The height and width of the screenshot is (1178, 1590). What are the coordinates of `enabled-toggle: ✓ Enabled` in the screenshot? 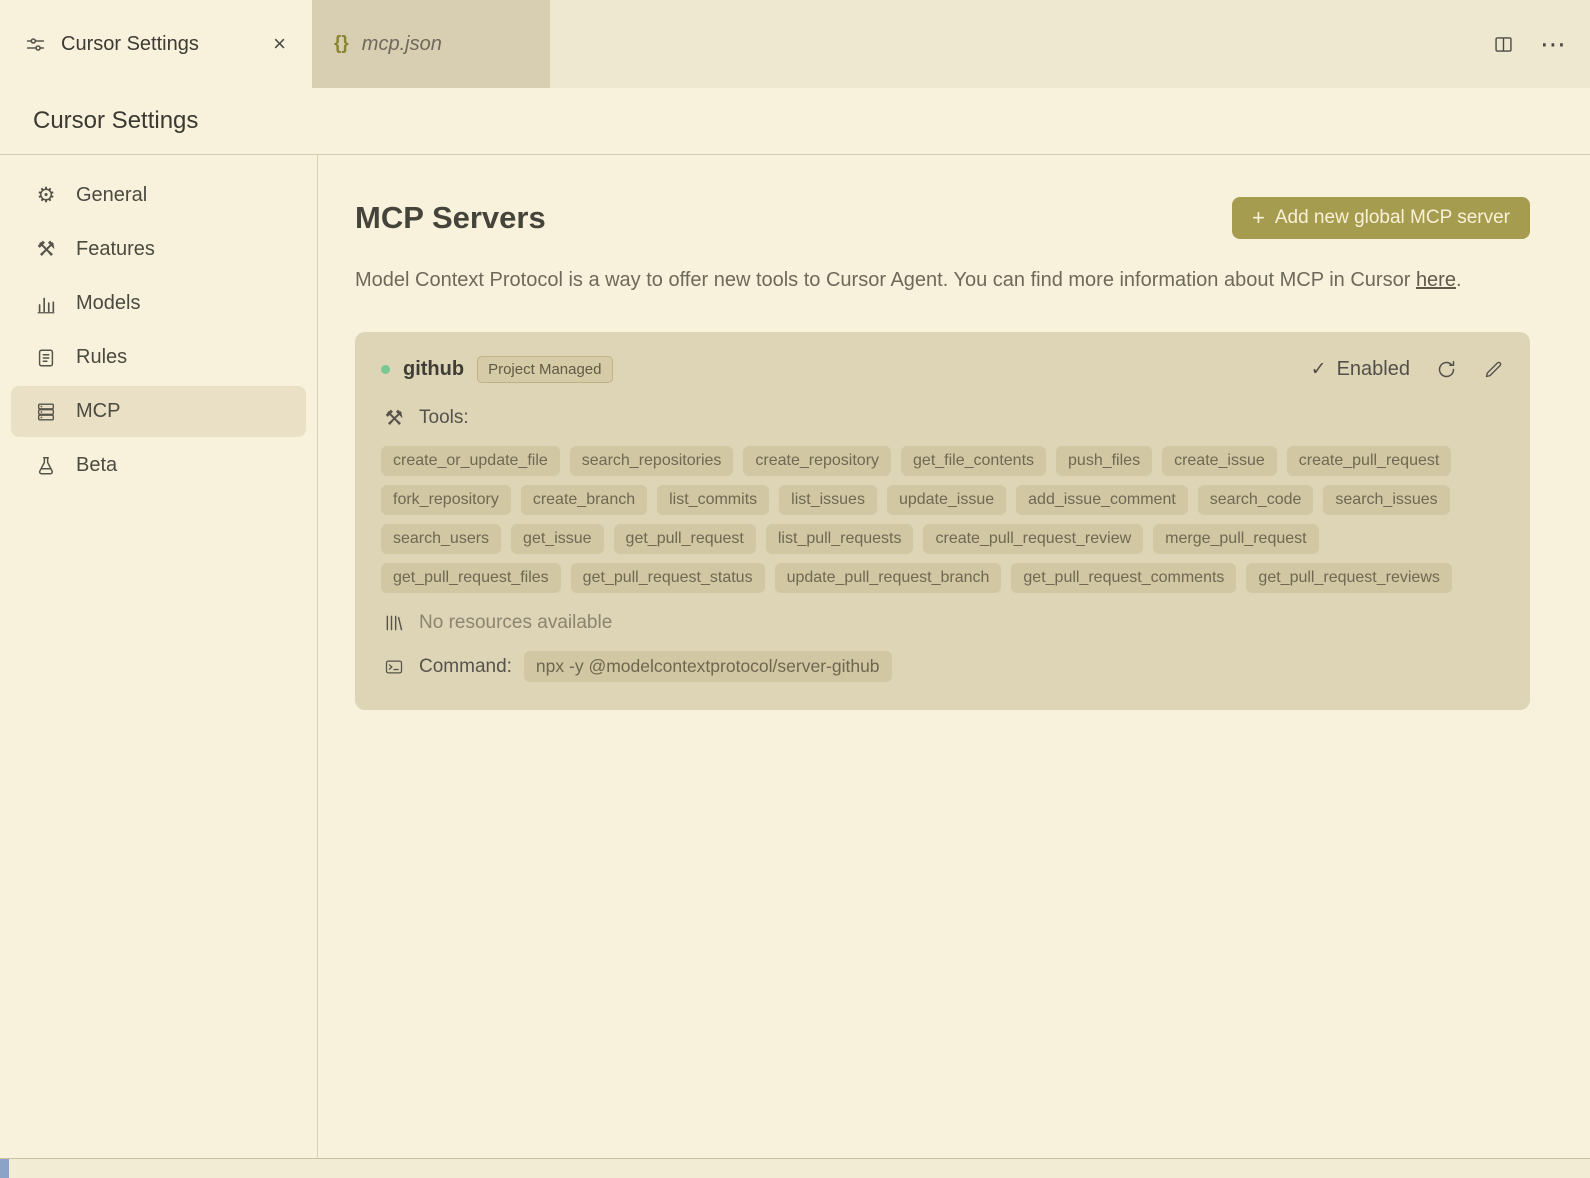 It's located at (1360, 369).